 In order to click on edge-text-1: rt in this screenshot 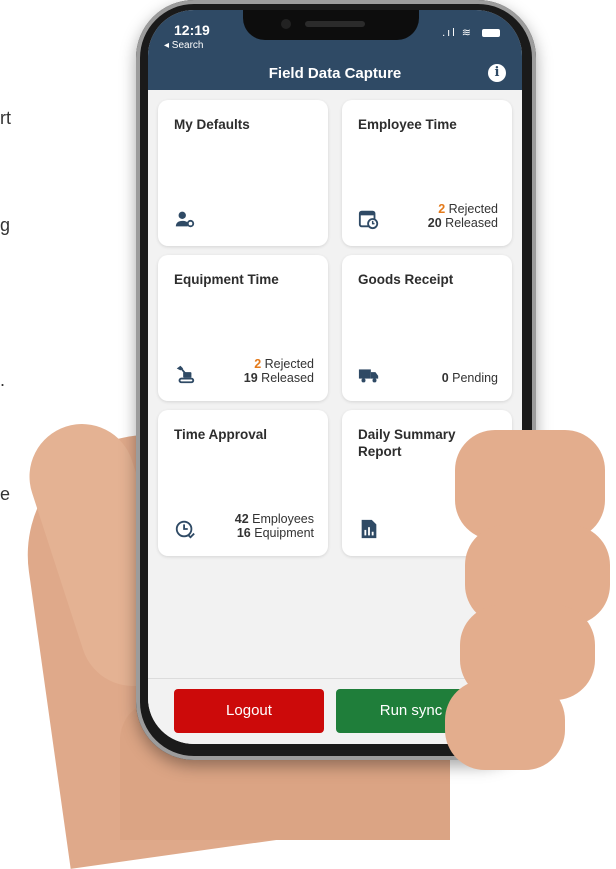, I will do `click(5, 118)`.